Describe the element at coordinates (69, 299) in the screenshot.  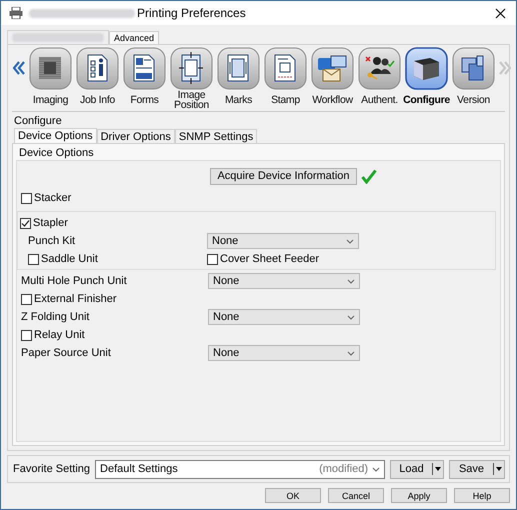
I see `checkbox: External Finisher` at that location.